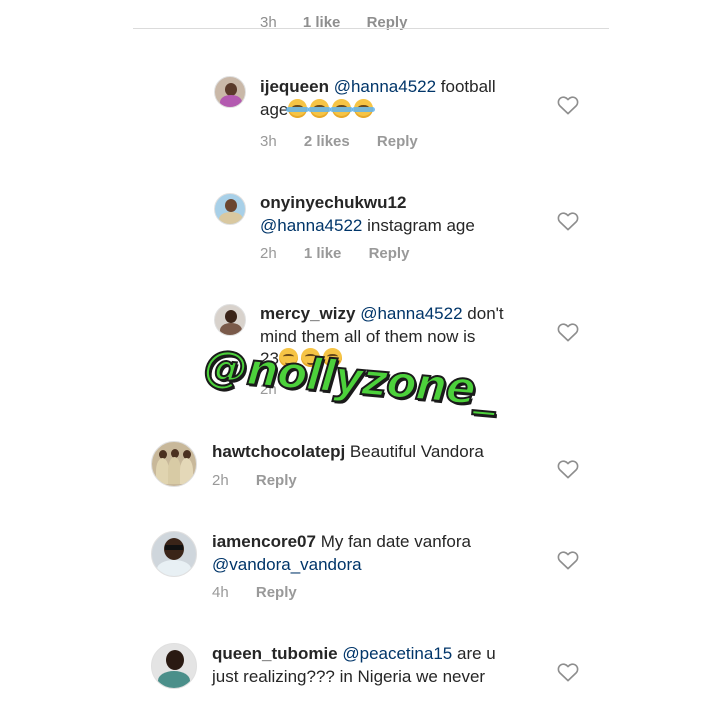 The height and width of the screenshot is (720, 720). What do you see at coordinates (371, 28) in the screenshot?
I see `divider` at bounding box center [371, 28].